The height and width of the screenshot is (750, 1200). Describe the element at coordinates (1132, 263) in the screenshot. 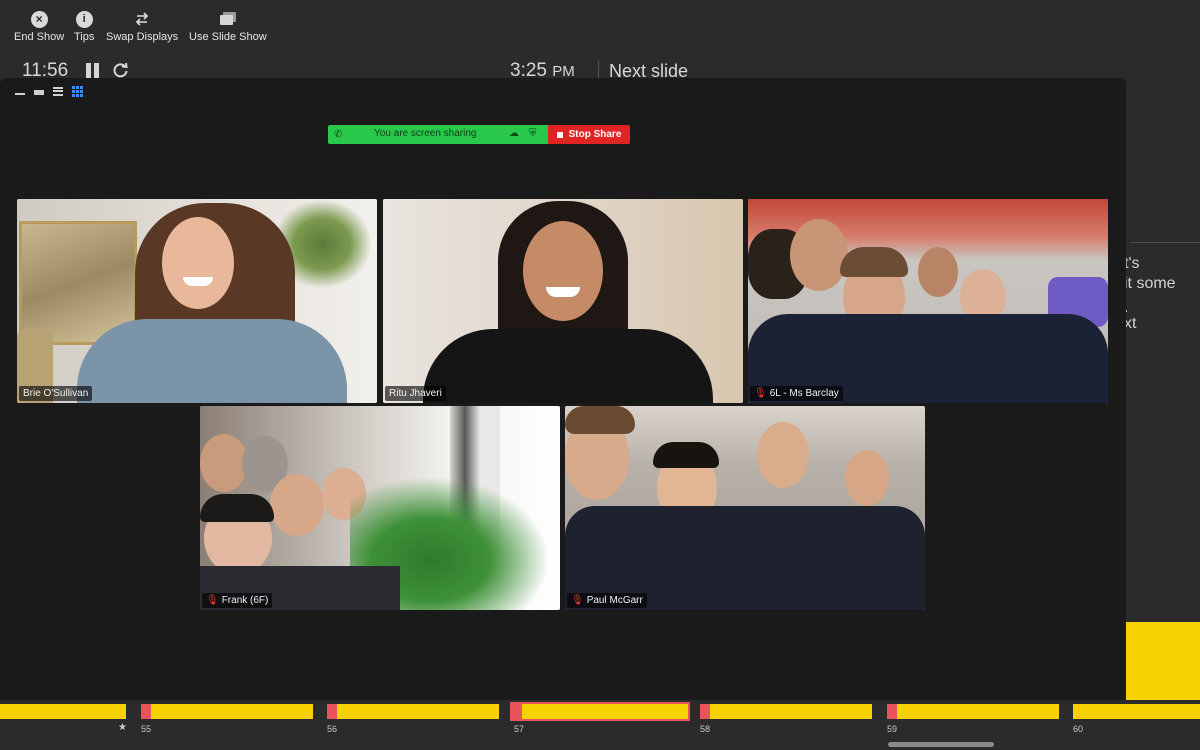

I see `notes-line: t's` at that location.